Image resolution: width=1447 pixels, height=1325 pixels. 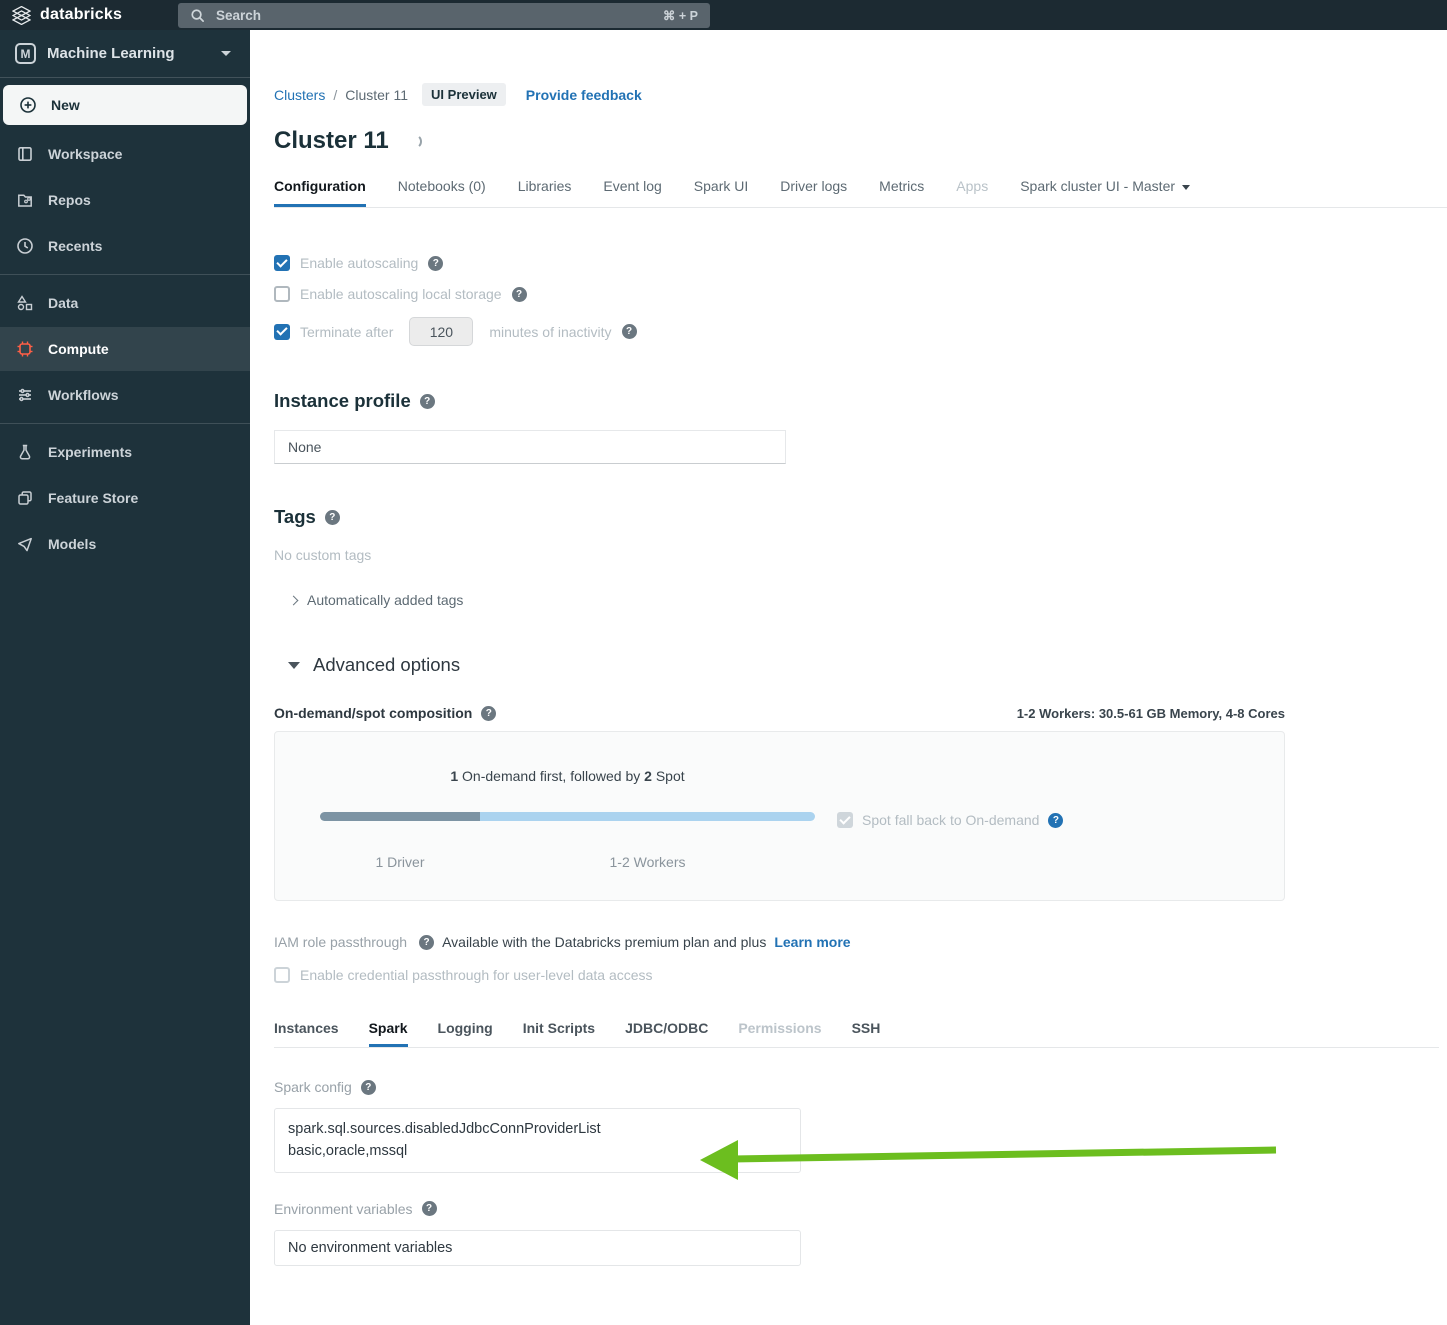 What do you see at coordinates (125, 498) in the screenshot?
I see `sidebar-item-feature-store: Feature Store` at bounding box center [125, 498].